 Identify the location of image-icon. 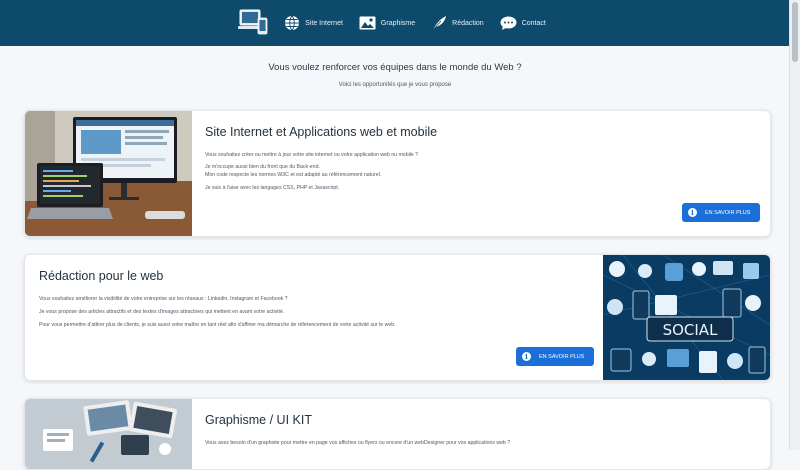
(367, 23).